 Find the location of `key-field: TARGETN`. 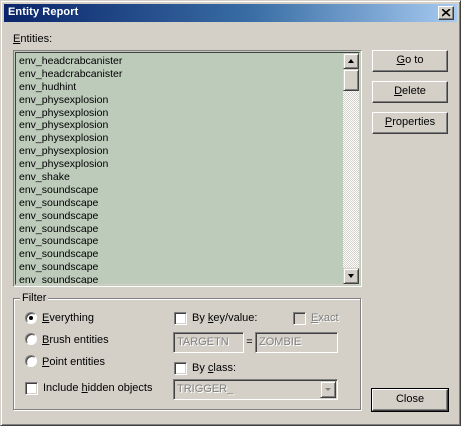

key-field: TARGETN is located at coordinates (208, 342).